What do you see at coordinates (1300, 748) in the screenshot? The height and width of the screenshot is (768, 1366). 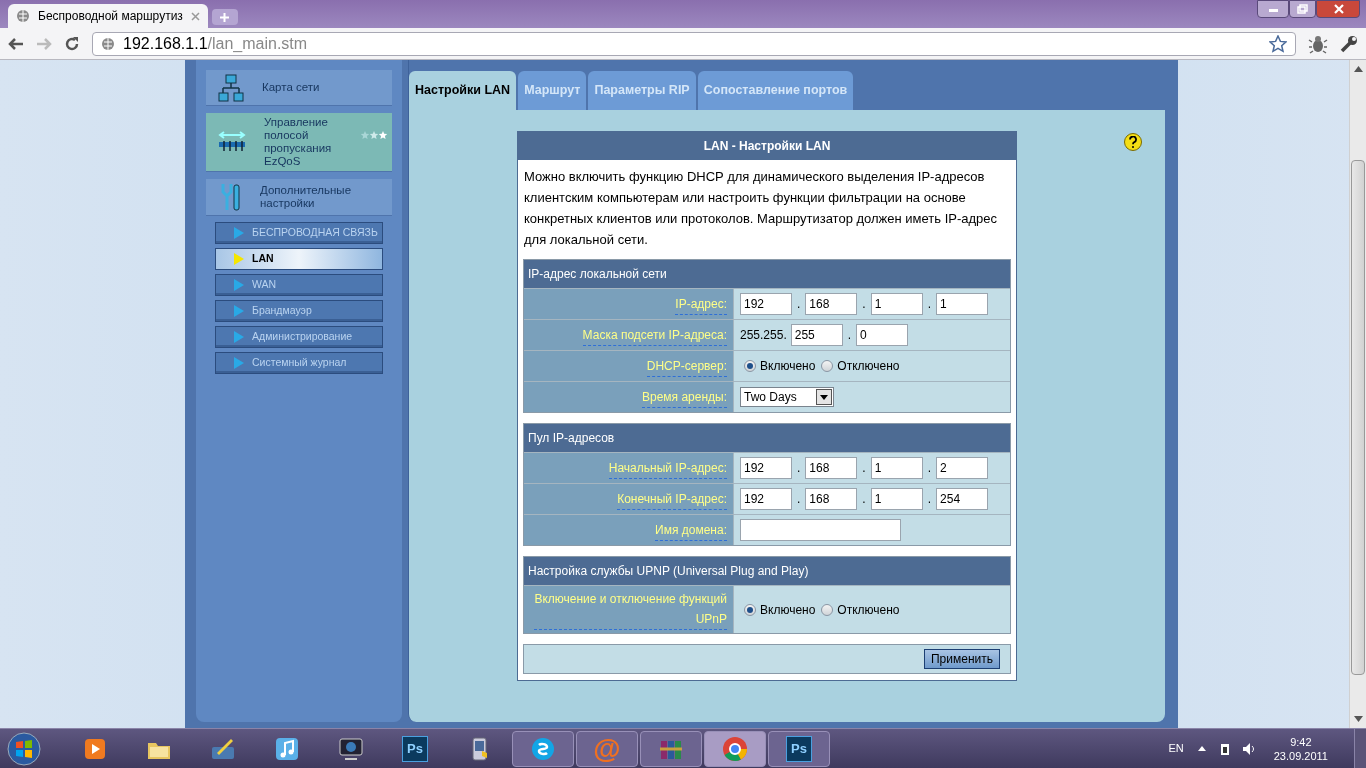 I see `clock: 9:42 23.09.2011` at bounding box center [1300, 748].